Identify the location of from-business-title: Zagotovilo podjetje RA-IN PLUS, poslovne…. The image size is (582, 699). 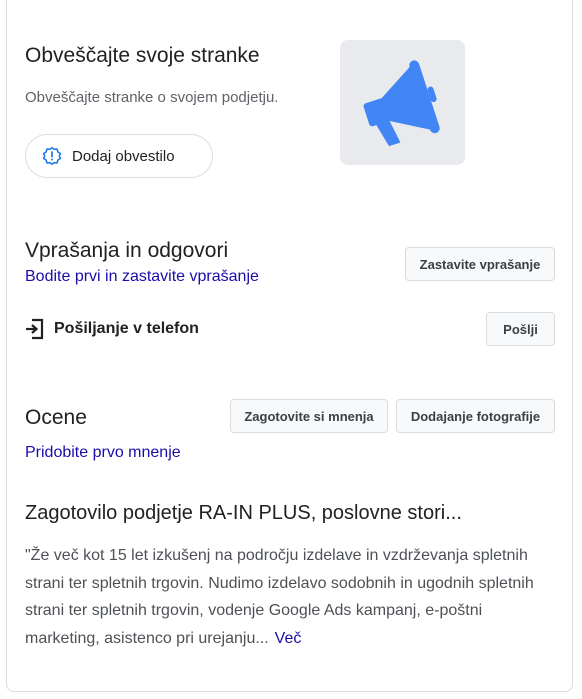
(243, 513).